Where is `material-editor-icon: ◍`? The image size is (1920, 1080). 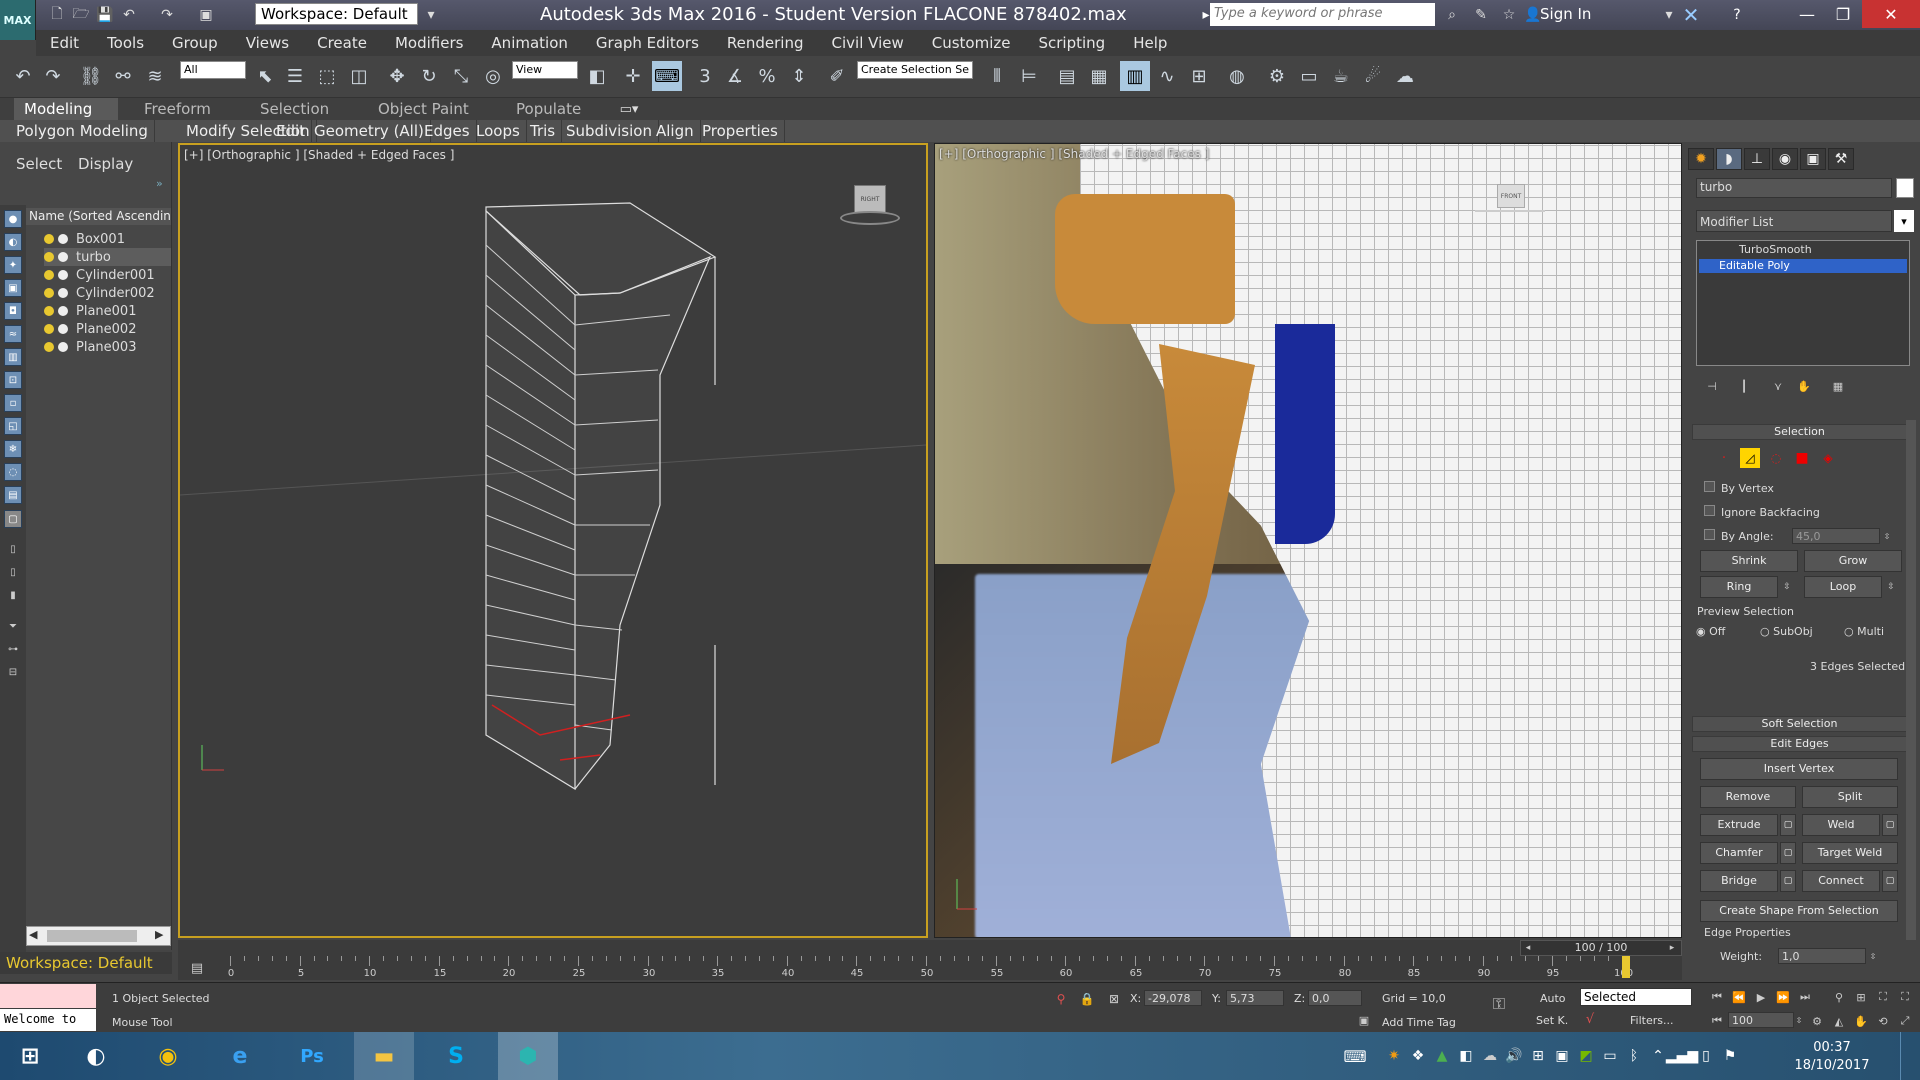
material-editor-icon: ◍ is located at coordinates (1237, 76).